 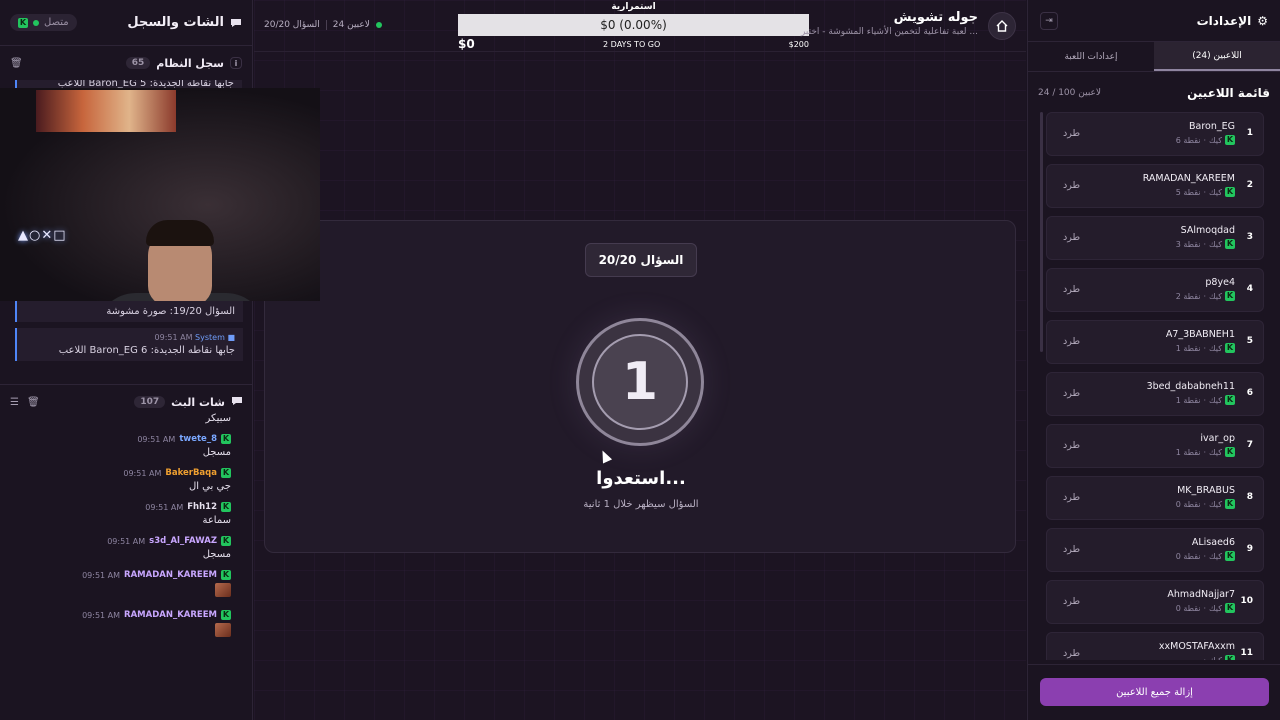 What do you see at coordinates (191, 473) in the screenshot?
I see `chat-username: BakerBaqa` at bounding box center [191, 473].